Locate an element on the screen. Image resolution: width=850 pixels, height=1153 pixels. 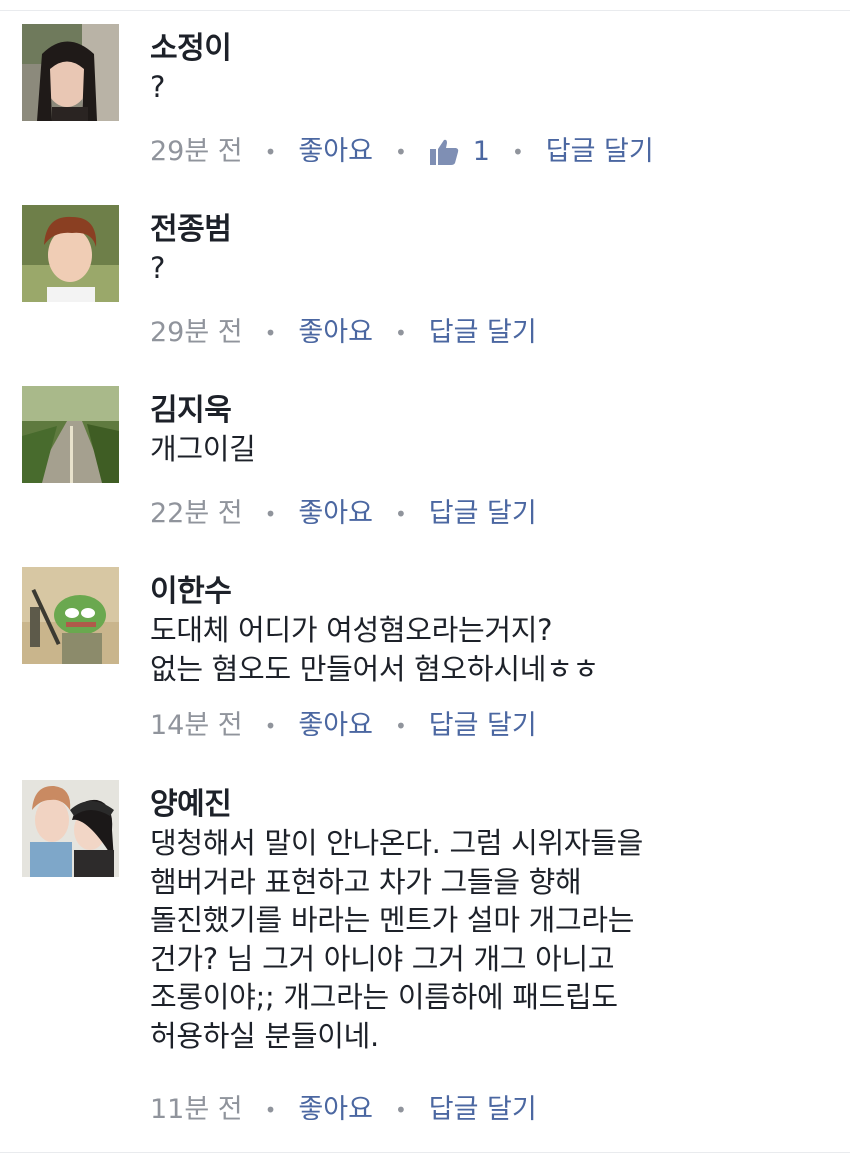
comment-meta: 14분 전 • 좋아요 • 답글 달기 is located at coordinates (343, 726).